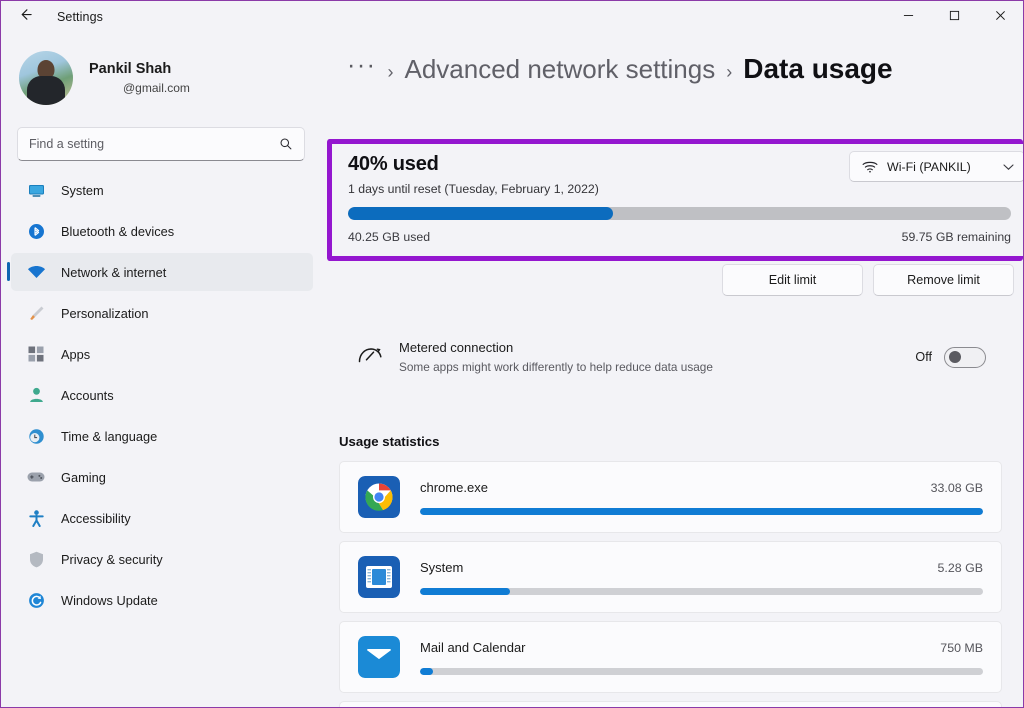 The width and height of the screenshot is (1024, 708). Describe the element at coordinates (456, 347) in the screenshot. I see `metered-connection-title: Metered connection` at that location.